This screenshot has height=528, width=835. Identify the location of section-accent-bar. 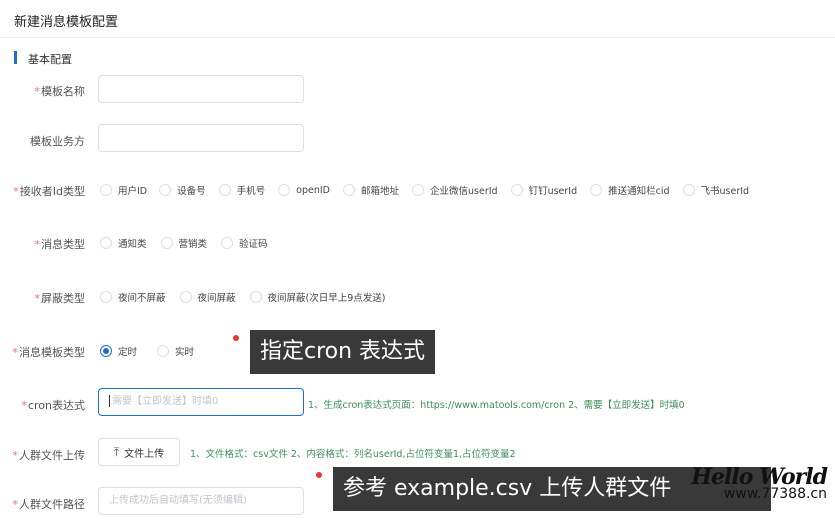
(15, 57).